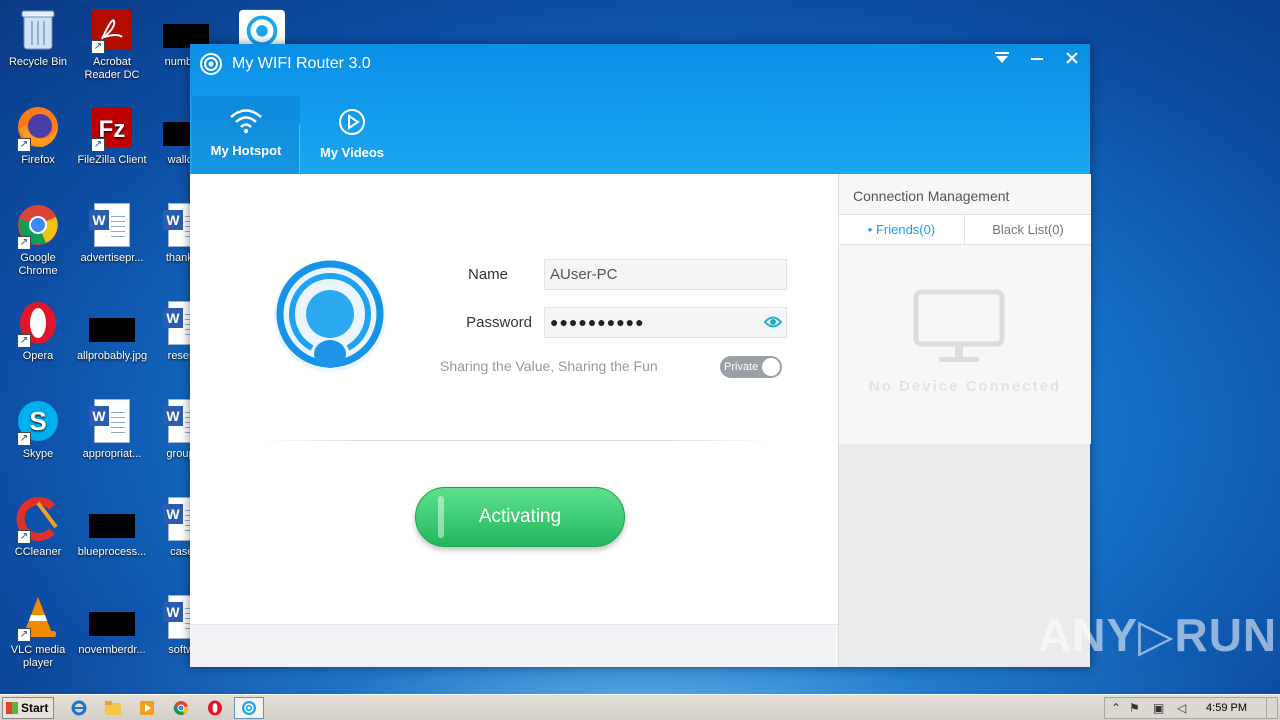  I want to click on show-hidden-icons-icon: ⌃, so click(1116, 708).